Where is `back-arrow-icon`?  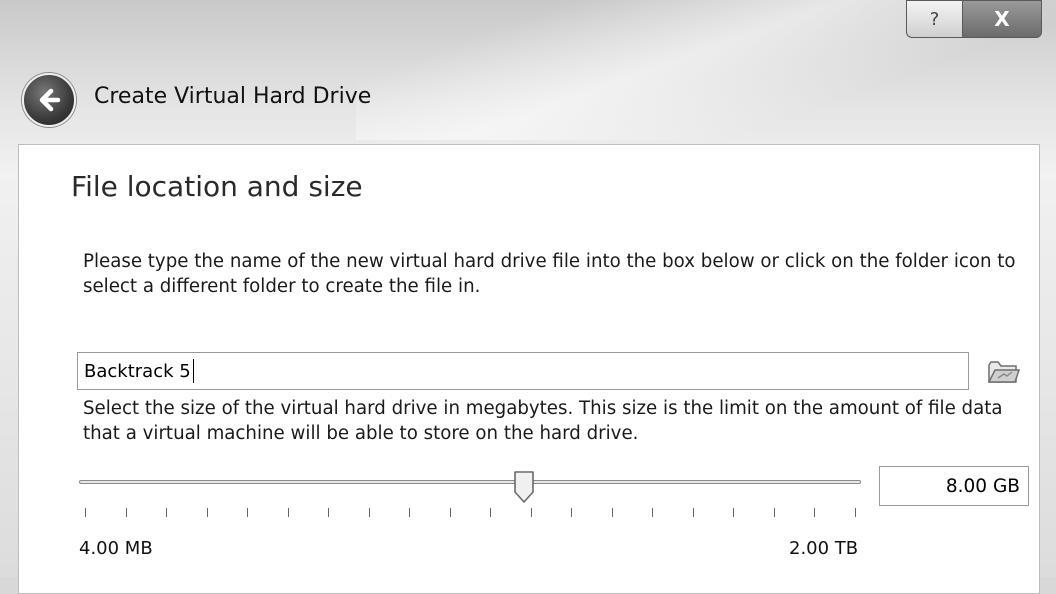 back-arrow-icon is located at coordinates (50, 100).